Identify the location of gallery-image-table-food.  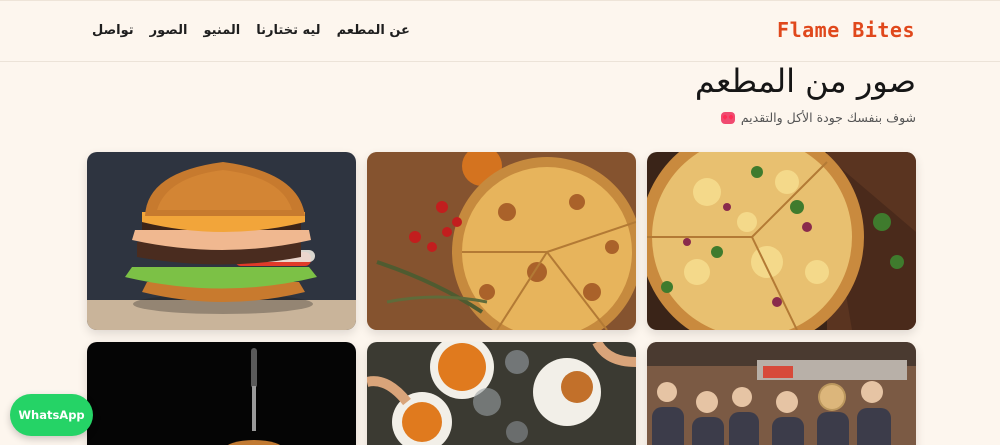
(501, 393).